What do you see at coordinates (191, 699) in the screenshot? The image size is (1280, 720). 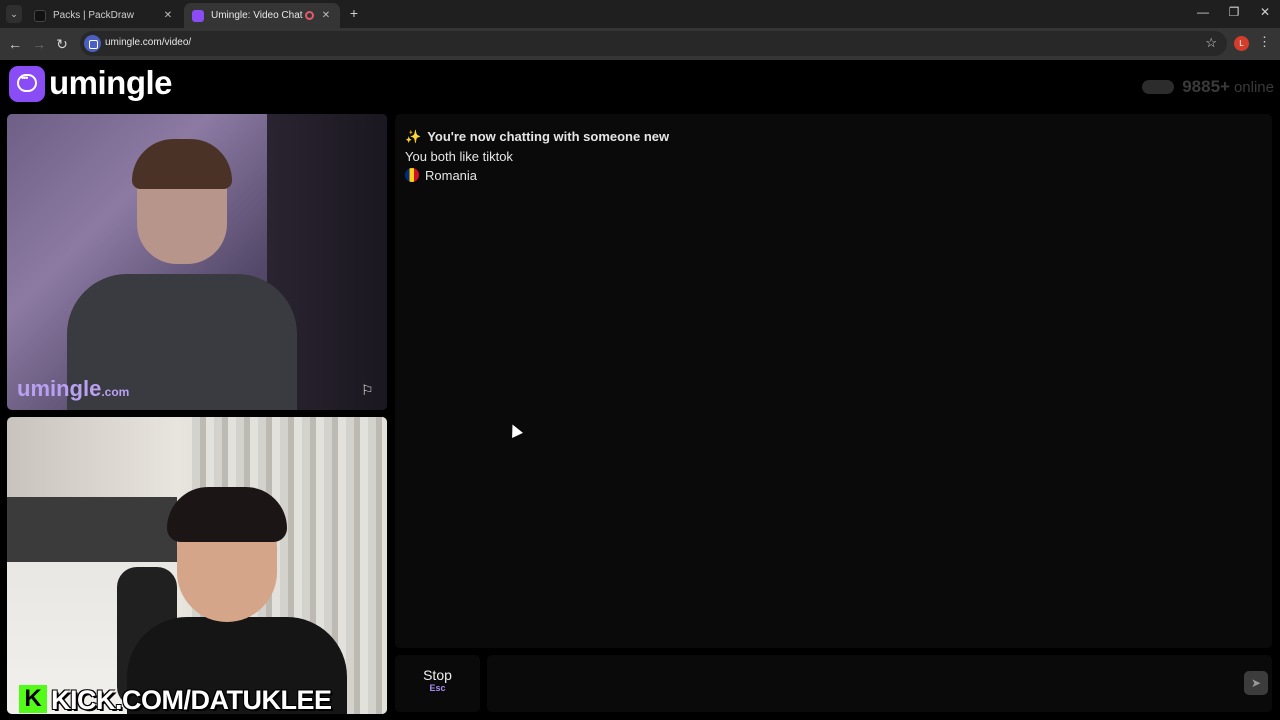 I see `stream-overlay-text: KICK.COM/DATUKLEE` at bounding box center [191, 699].